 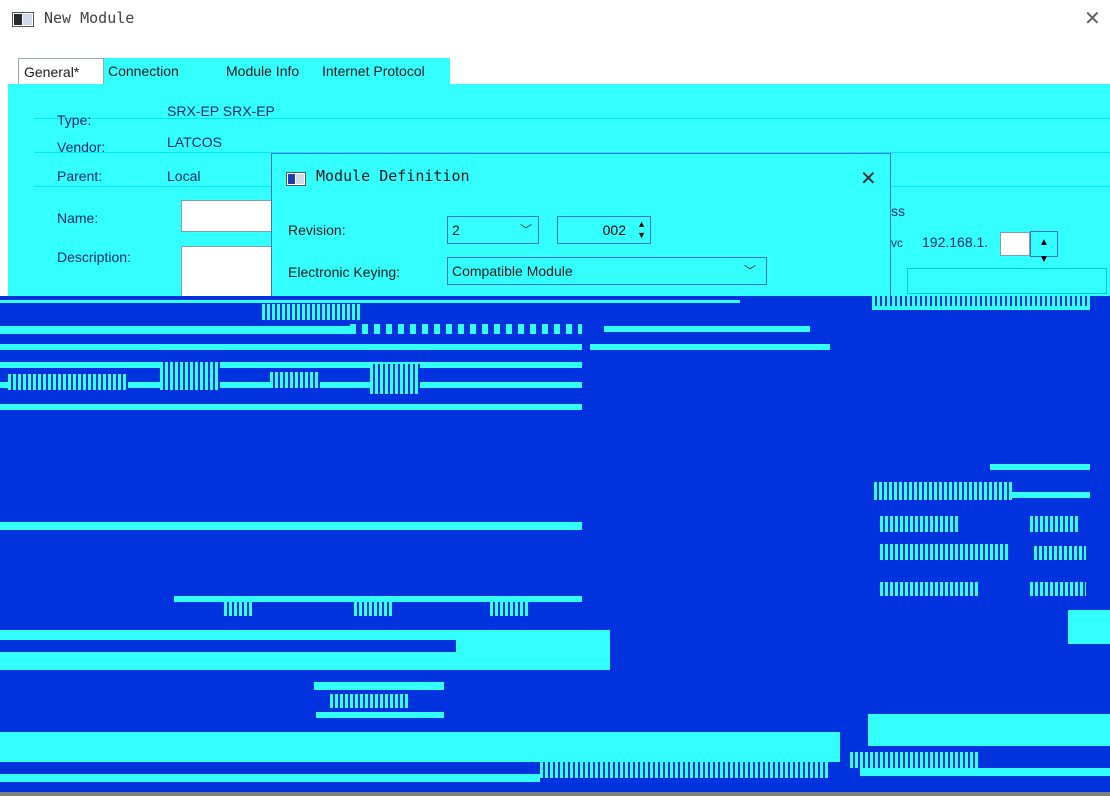 What do you see at coordinates (512, 271) in the screenshot?
I see `keying-value: Compatible Module` at bounding box center [512, 271].